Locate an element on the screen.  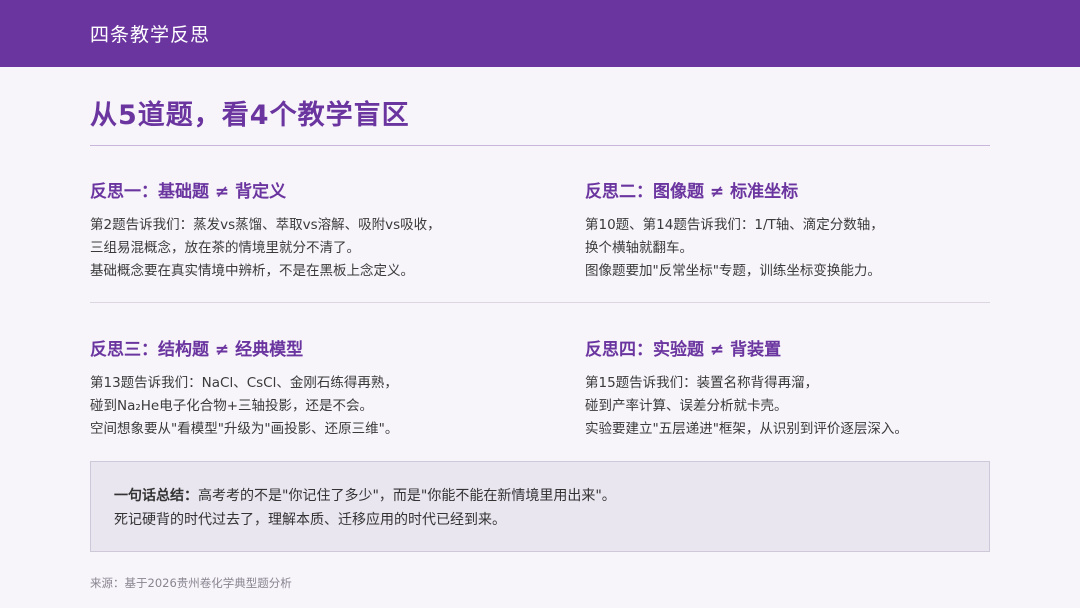
reflection-line: 三组易混概念，放在茶的情境里就分不清了。 is located at coordinates (225, 248).